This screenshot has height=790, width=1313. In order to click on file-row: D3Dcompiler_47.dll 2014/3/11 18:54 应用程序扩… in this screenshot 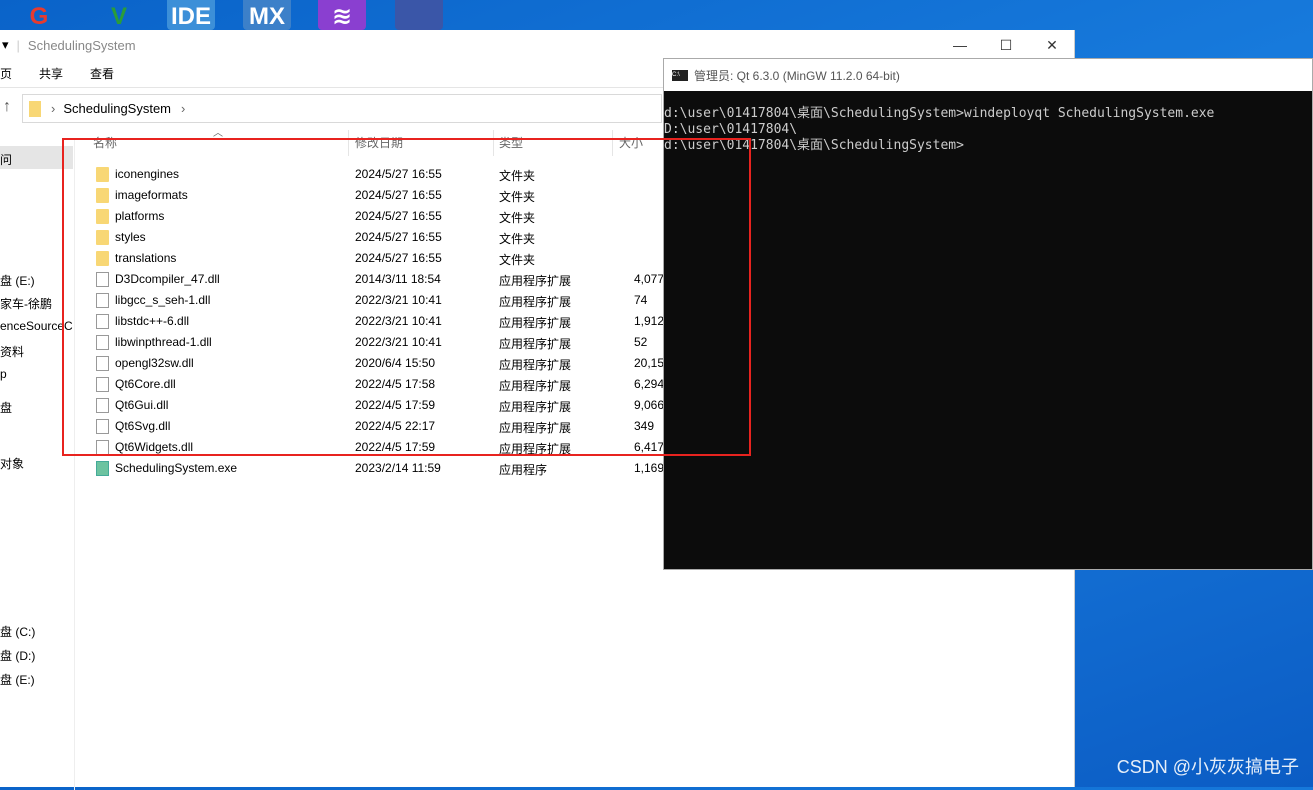, I will do `click(383, 279)`.